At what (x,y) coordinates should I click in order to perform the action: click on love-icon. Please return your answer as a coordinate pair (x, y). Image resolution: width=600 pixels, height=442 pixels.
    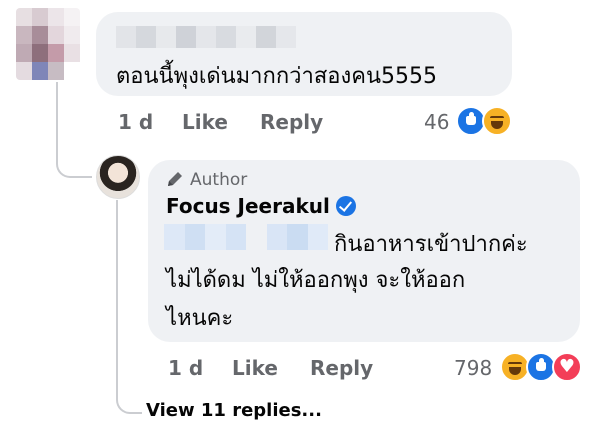
    Looking at the image, I should click on (567, 367).